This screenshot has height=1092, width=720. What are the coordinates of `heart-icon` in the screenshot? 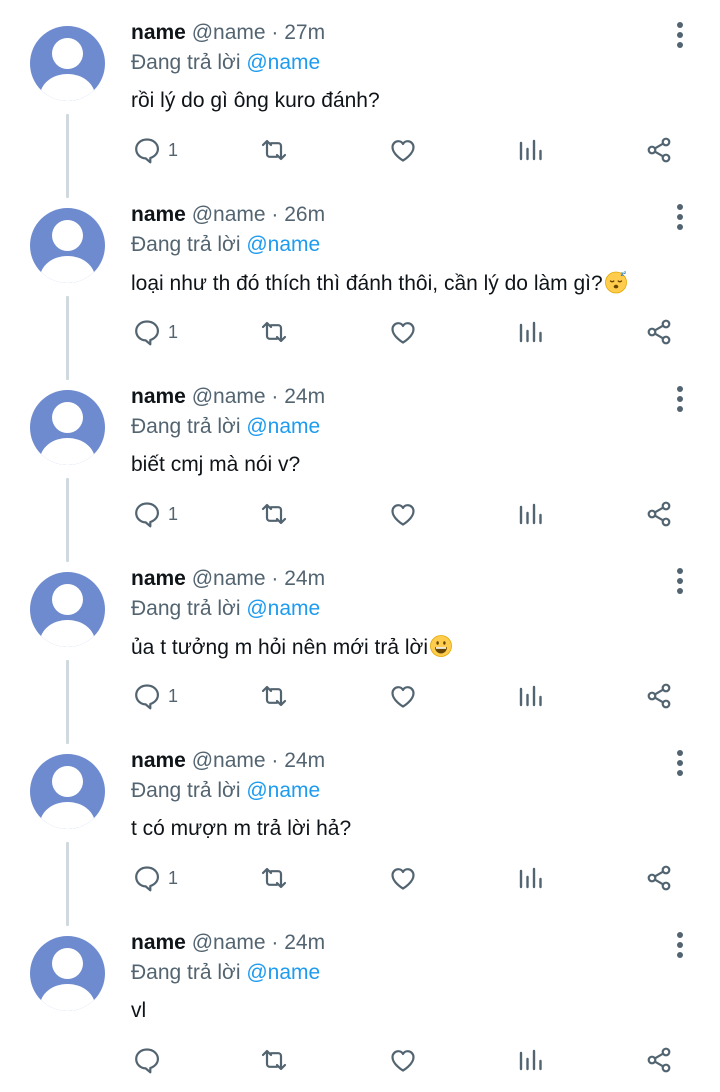 It's located at (403, 332).